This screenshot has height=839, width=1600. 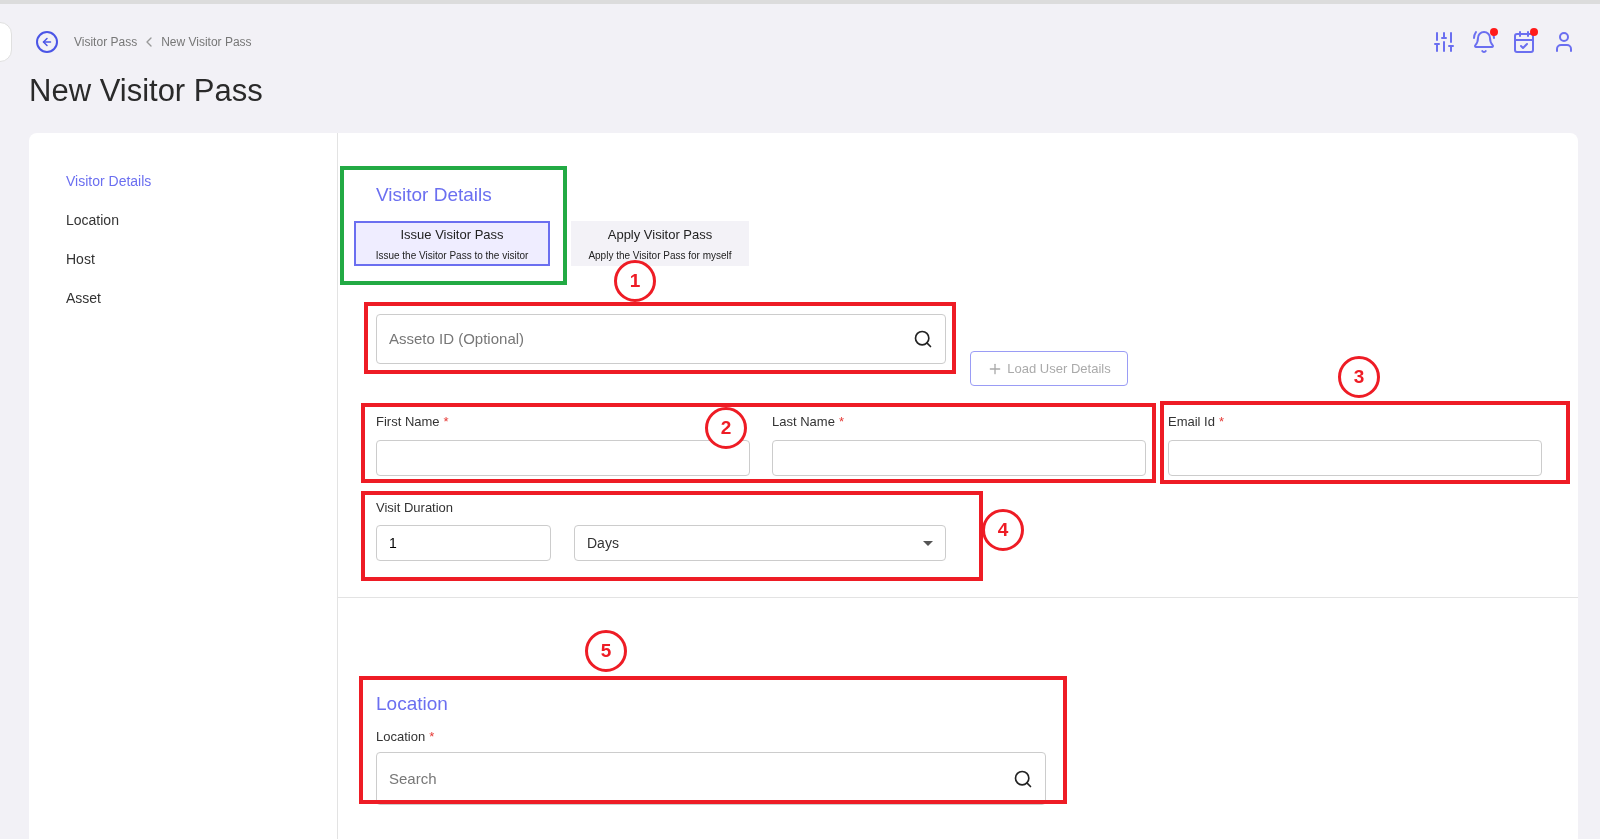 I want to click on section-heading: Location, so click(x=412, y=704).